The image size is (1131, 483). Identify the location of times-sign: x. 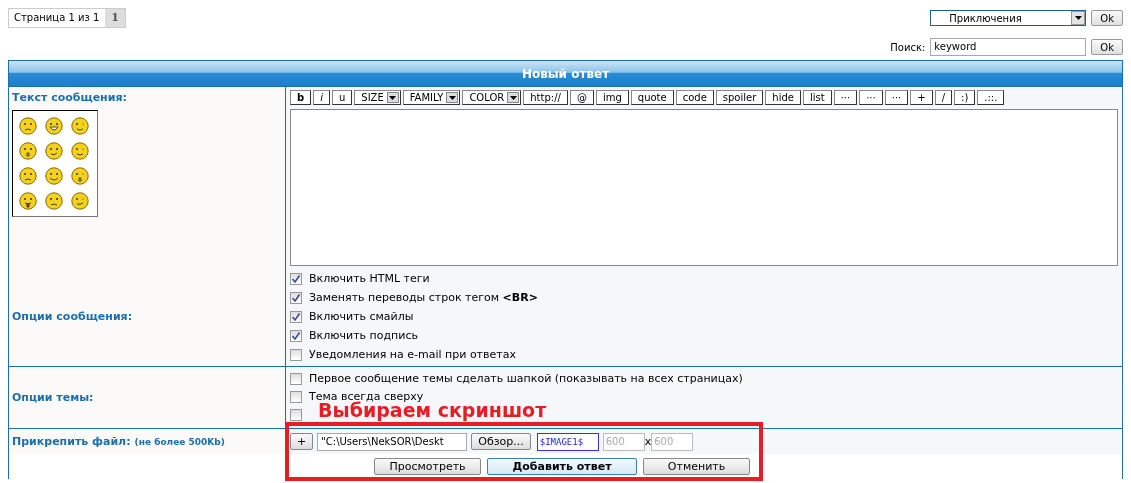
(648, 441).